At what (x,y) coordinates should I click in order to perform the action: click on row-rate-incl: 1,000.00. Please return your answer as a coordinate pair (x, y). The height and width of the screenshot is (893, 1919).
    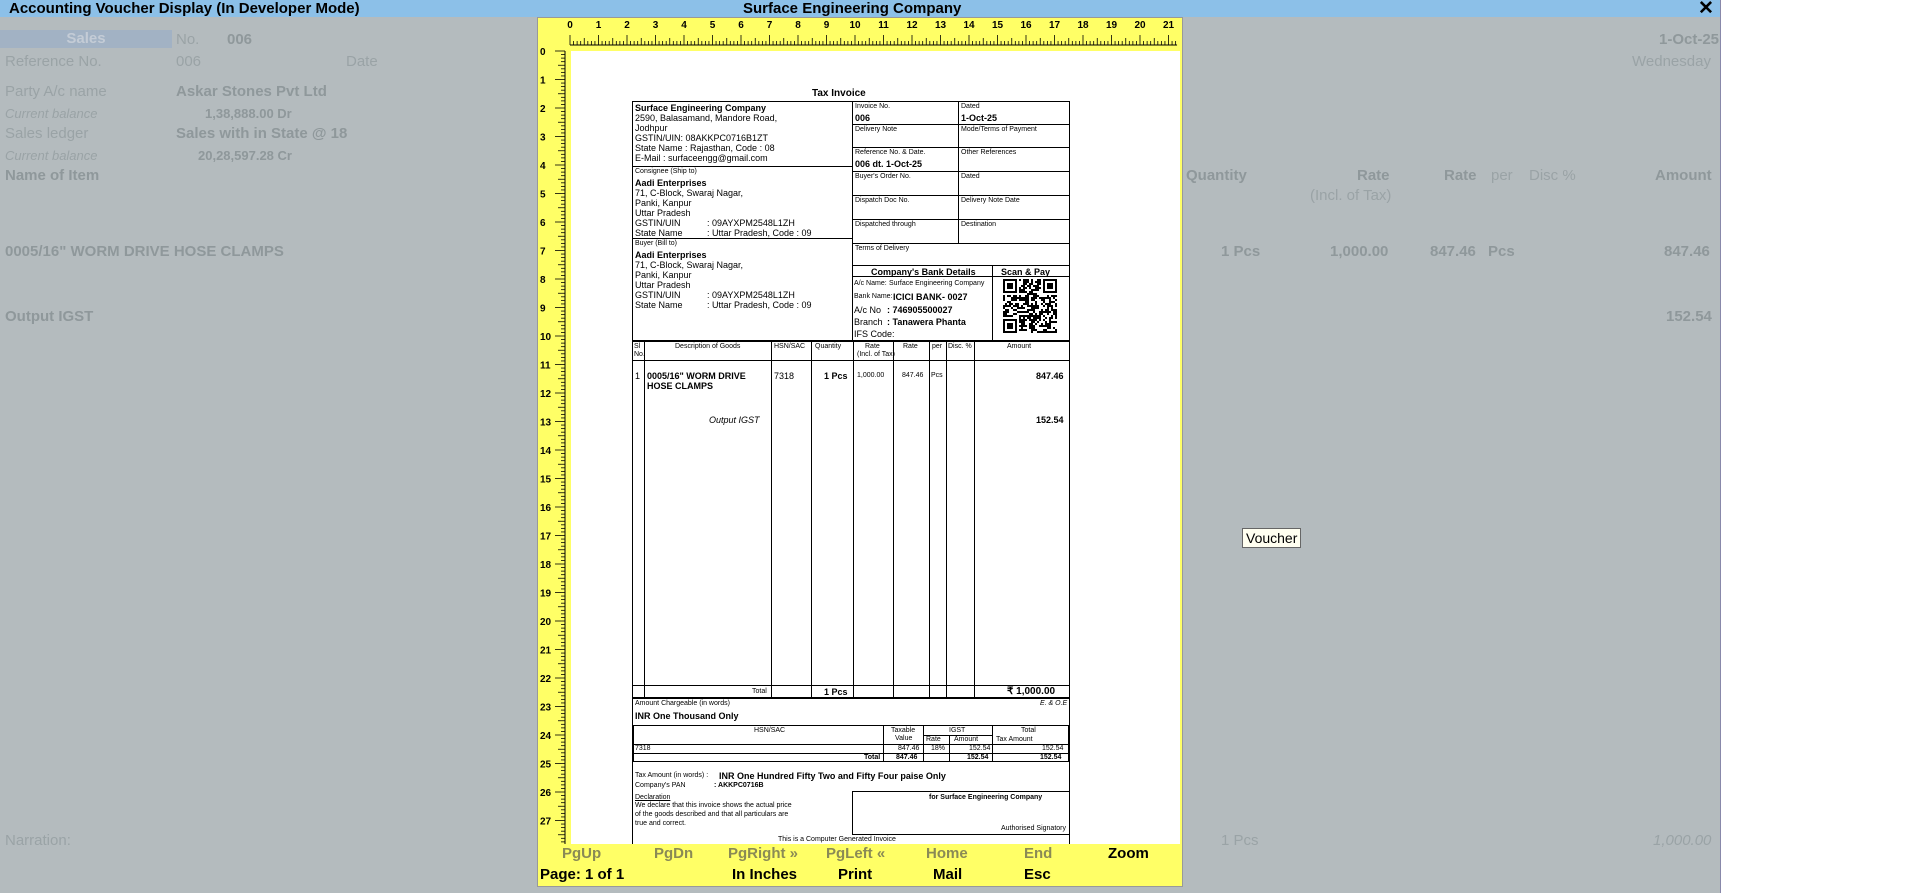
    Looking at the image, I should click on (871, 375).